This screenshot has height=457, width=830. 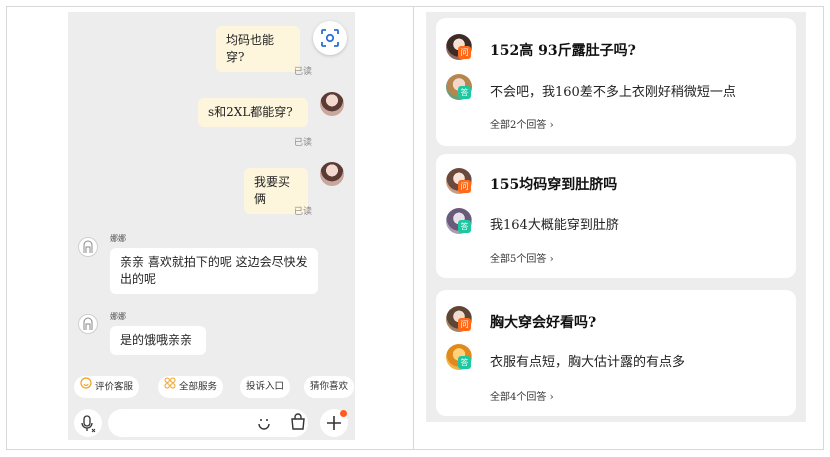 What do you see at coordinates (554, 185) in the screenshot?
I see `question-text: 155均码穿到肚脐吗` at bounding box center [554, 185].